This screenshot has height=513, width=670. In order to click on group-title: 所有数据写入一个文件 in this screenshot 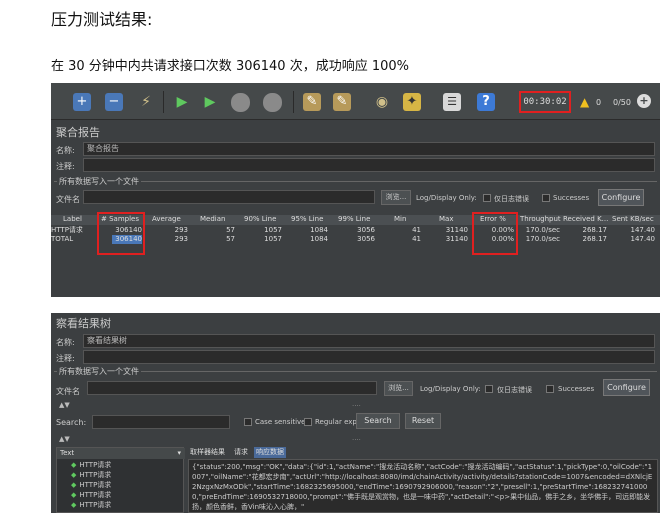, I will do `click(99, 181)`.